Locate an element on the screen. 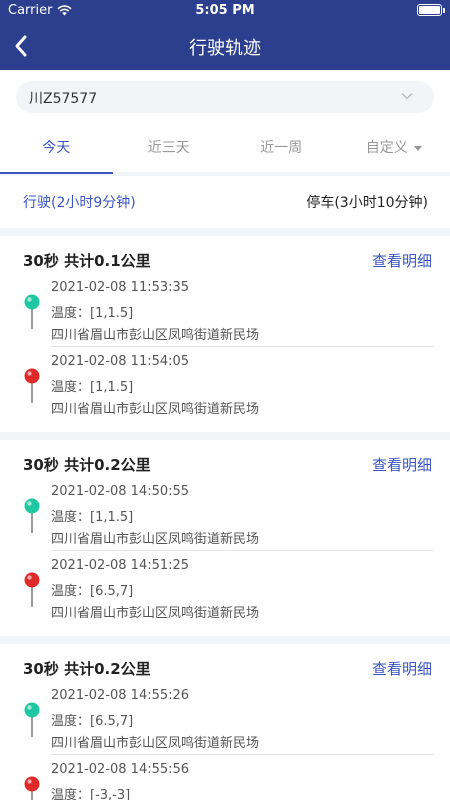 The image size is (450, 800). summary-bar: 行驶(2小时9分钟) 停车(3小时10分钟) is located at coordinates (225, 202).